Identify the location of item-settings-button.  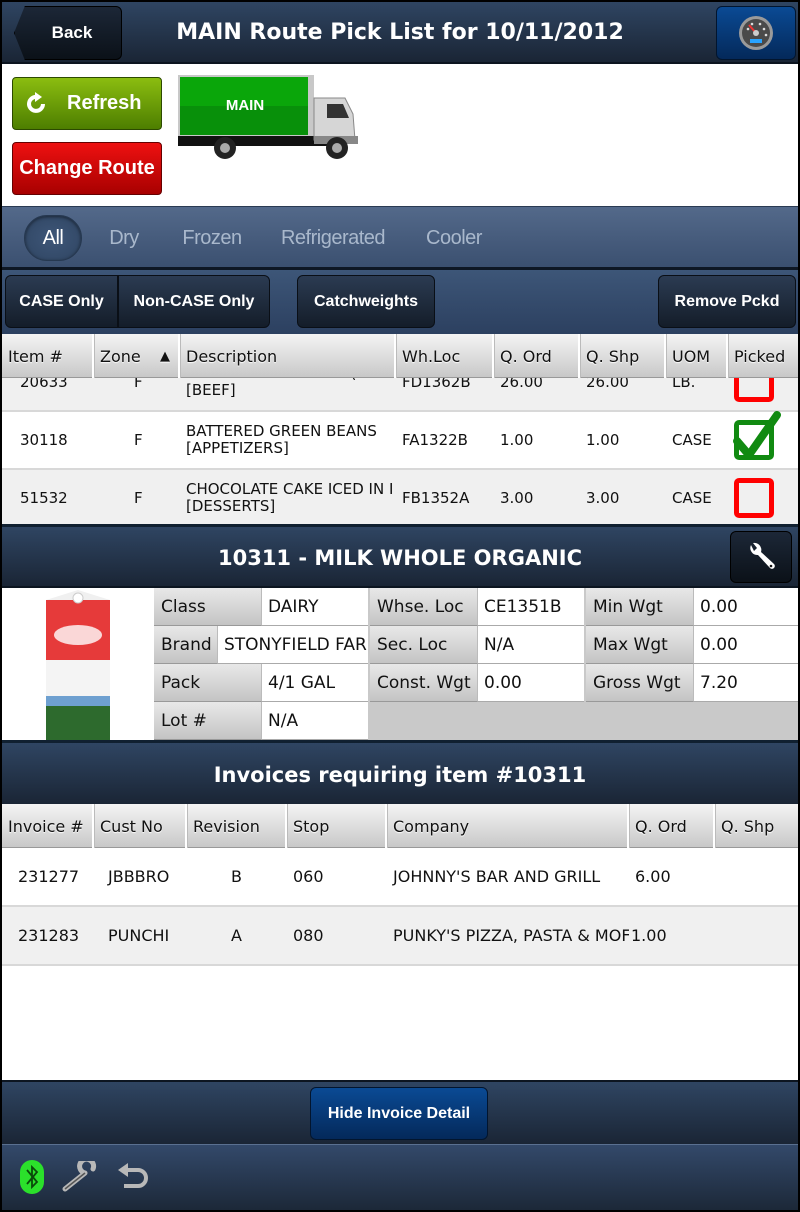
(761, 557).